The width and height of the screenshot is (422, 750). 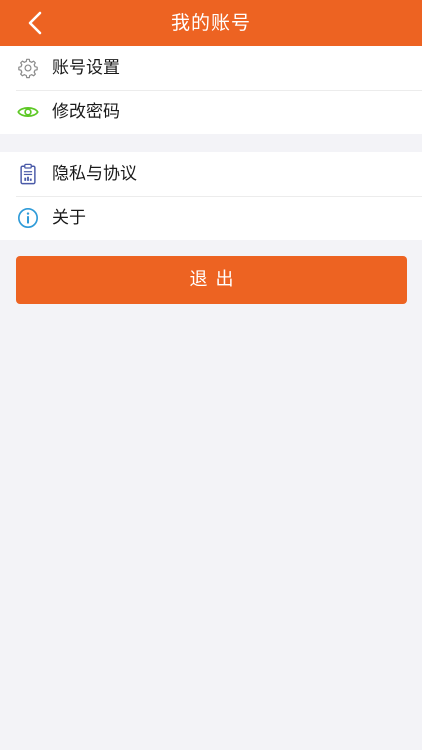 What do you see at coordinates (211, 112) in the screenshot?
I see `menu-item-change-password: 修改密码` at bounding box center [211, 112].